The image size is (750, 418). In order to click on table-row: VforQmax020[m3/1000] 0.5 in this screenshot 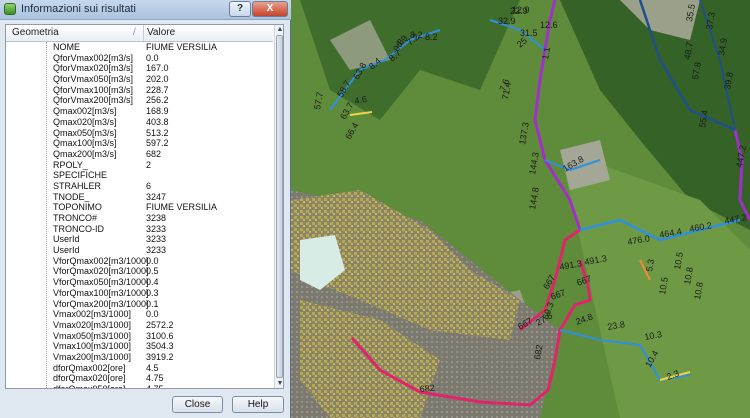, I will do `click(139, 271)`.